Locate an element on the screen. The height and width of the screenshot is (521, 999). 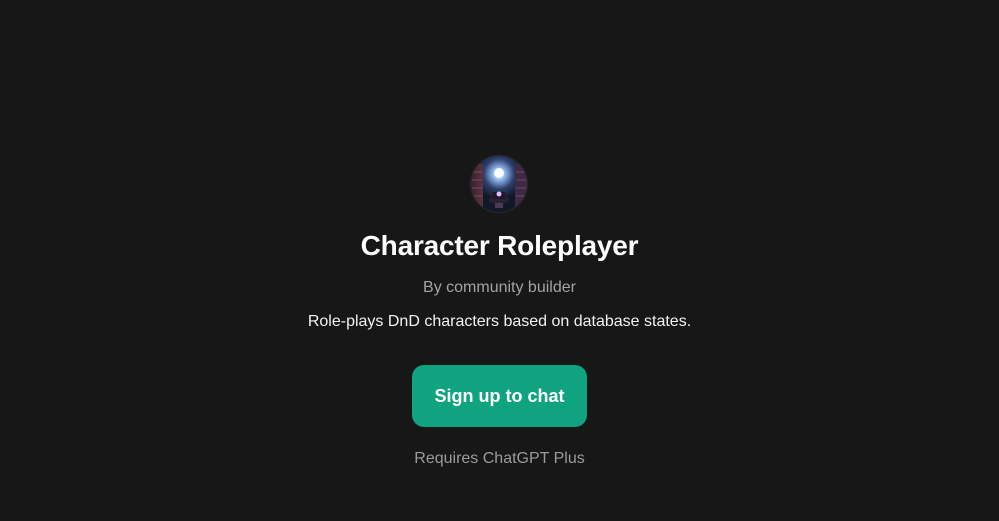
plan-requirement-note: Requires ChatGPT Plus is located at coordinates (499, 458).